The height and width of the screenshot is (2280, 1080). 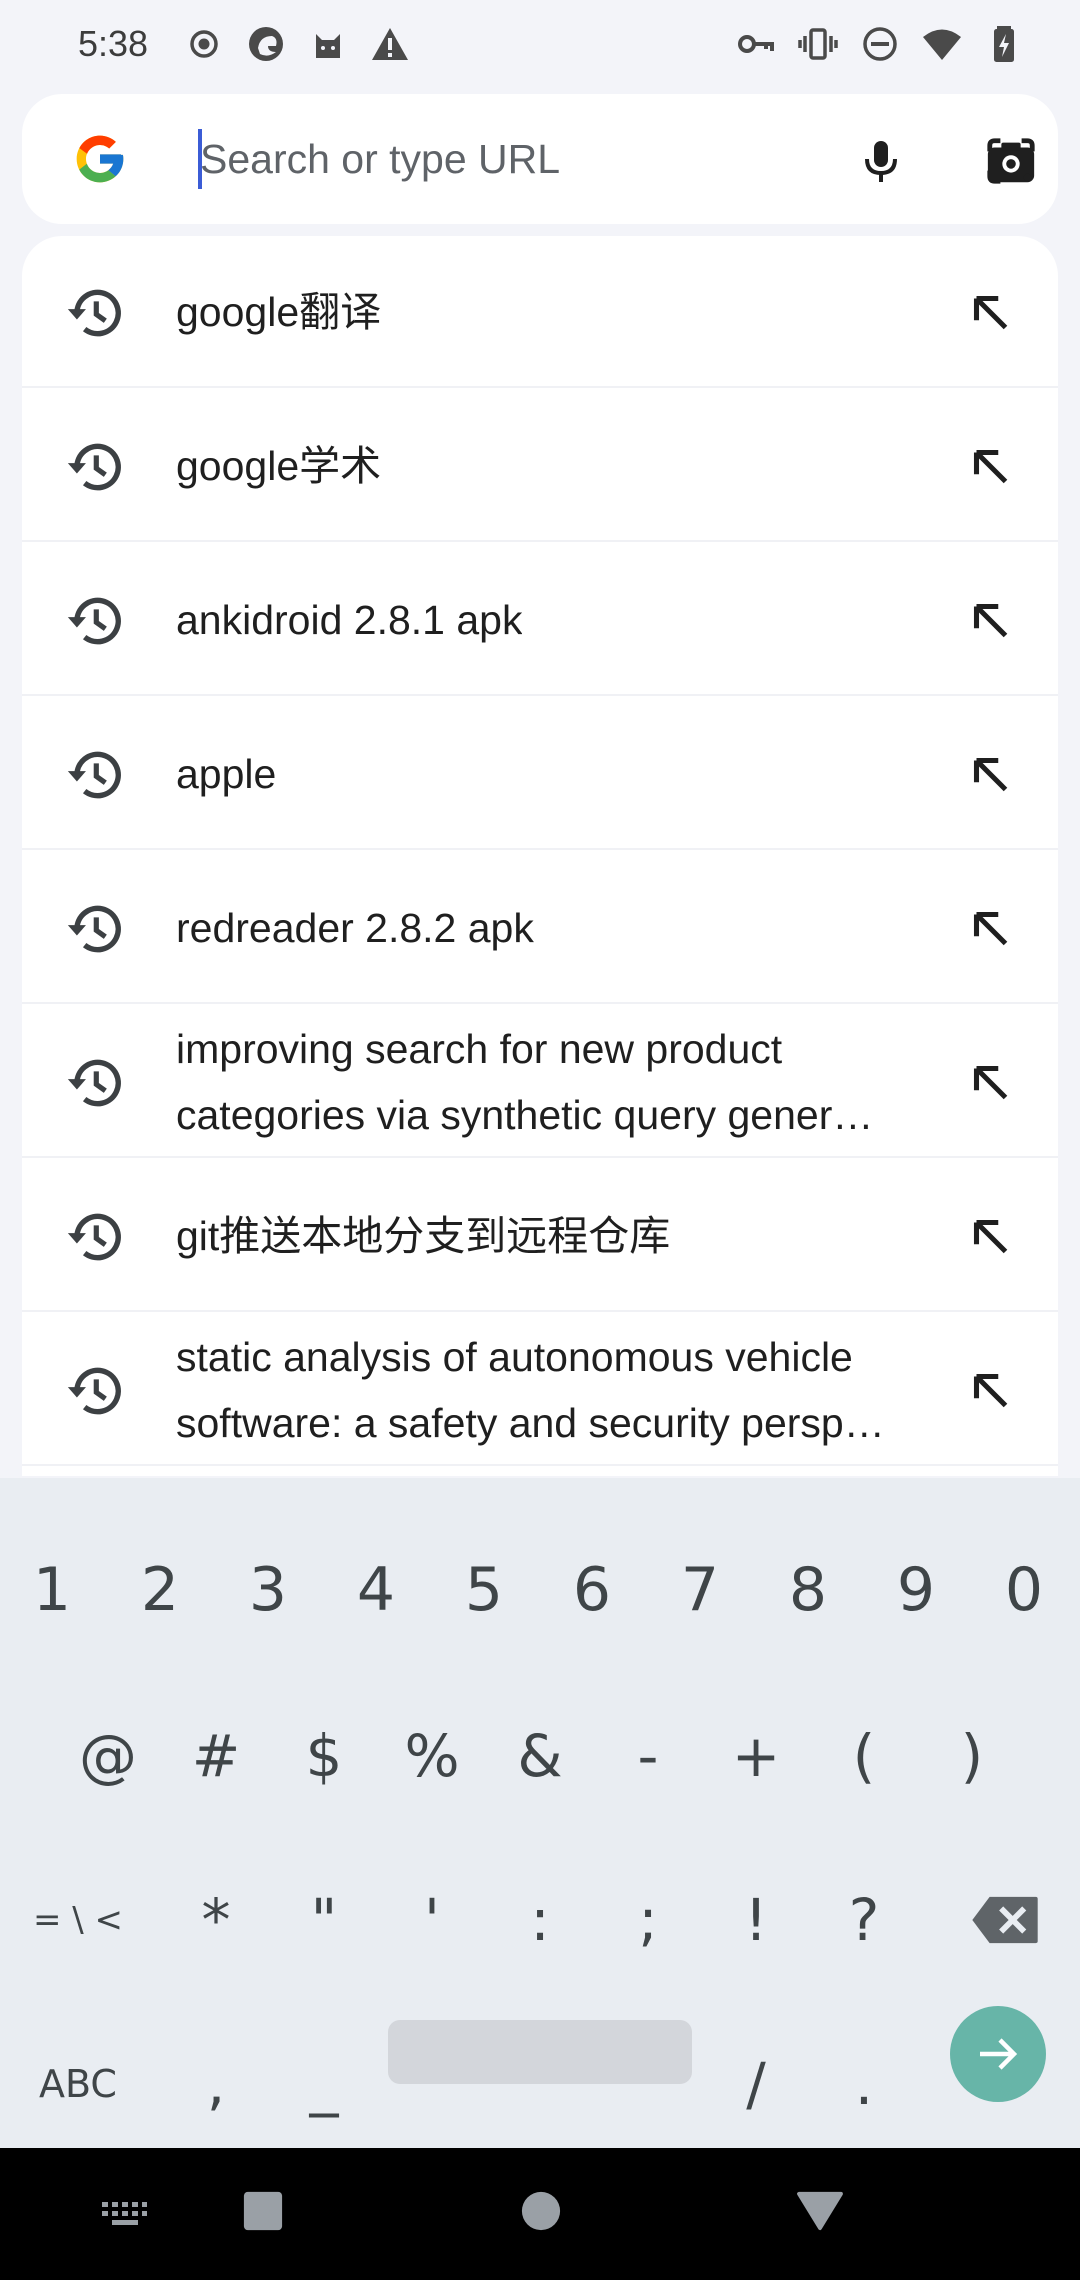 I want to click on key-8: 8, so click(x=808, y=1590).